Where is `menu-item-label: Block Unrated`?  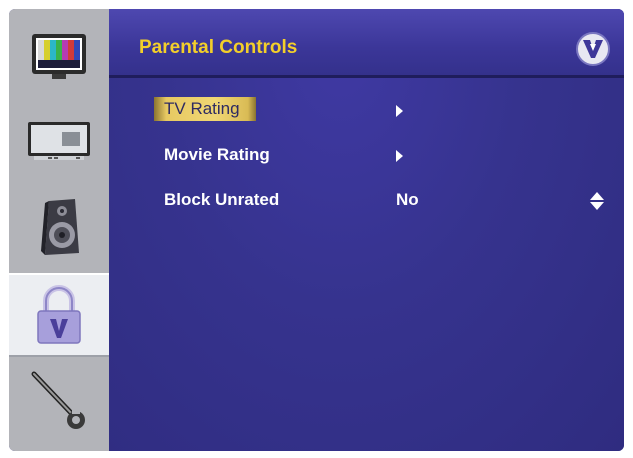 menu-item-label: Block Unrated is located at coordinates (222, 199).